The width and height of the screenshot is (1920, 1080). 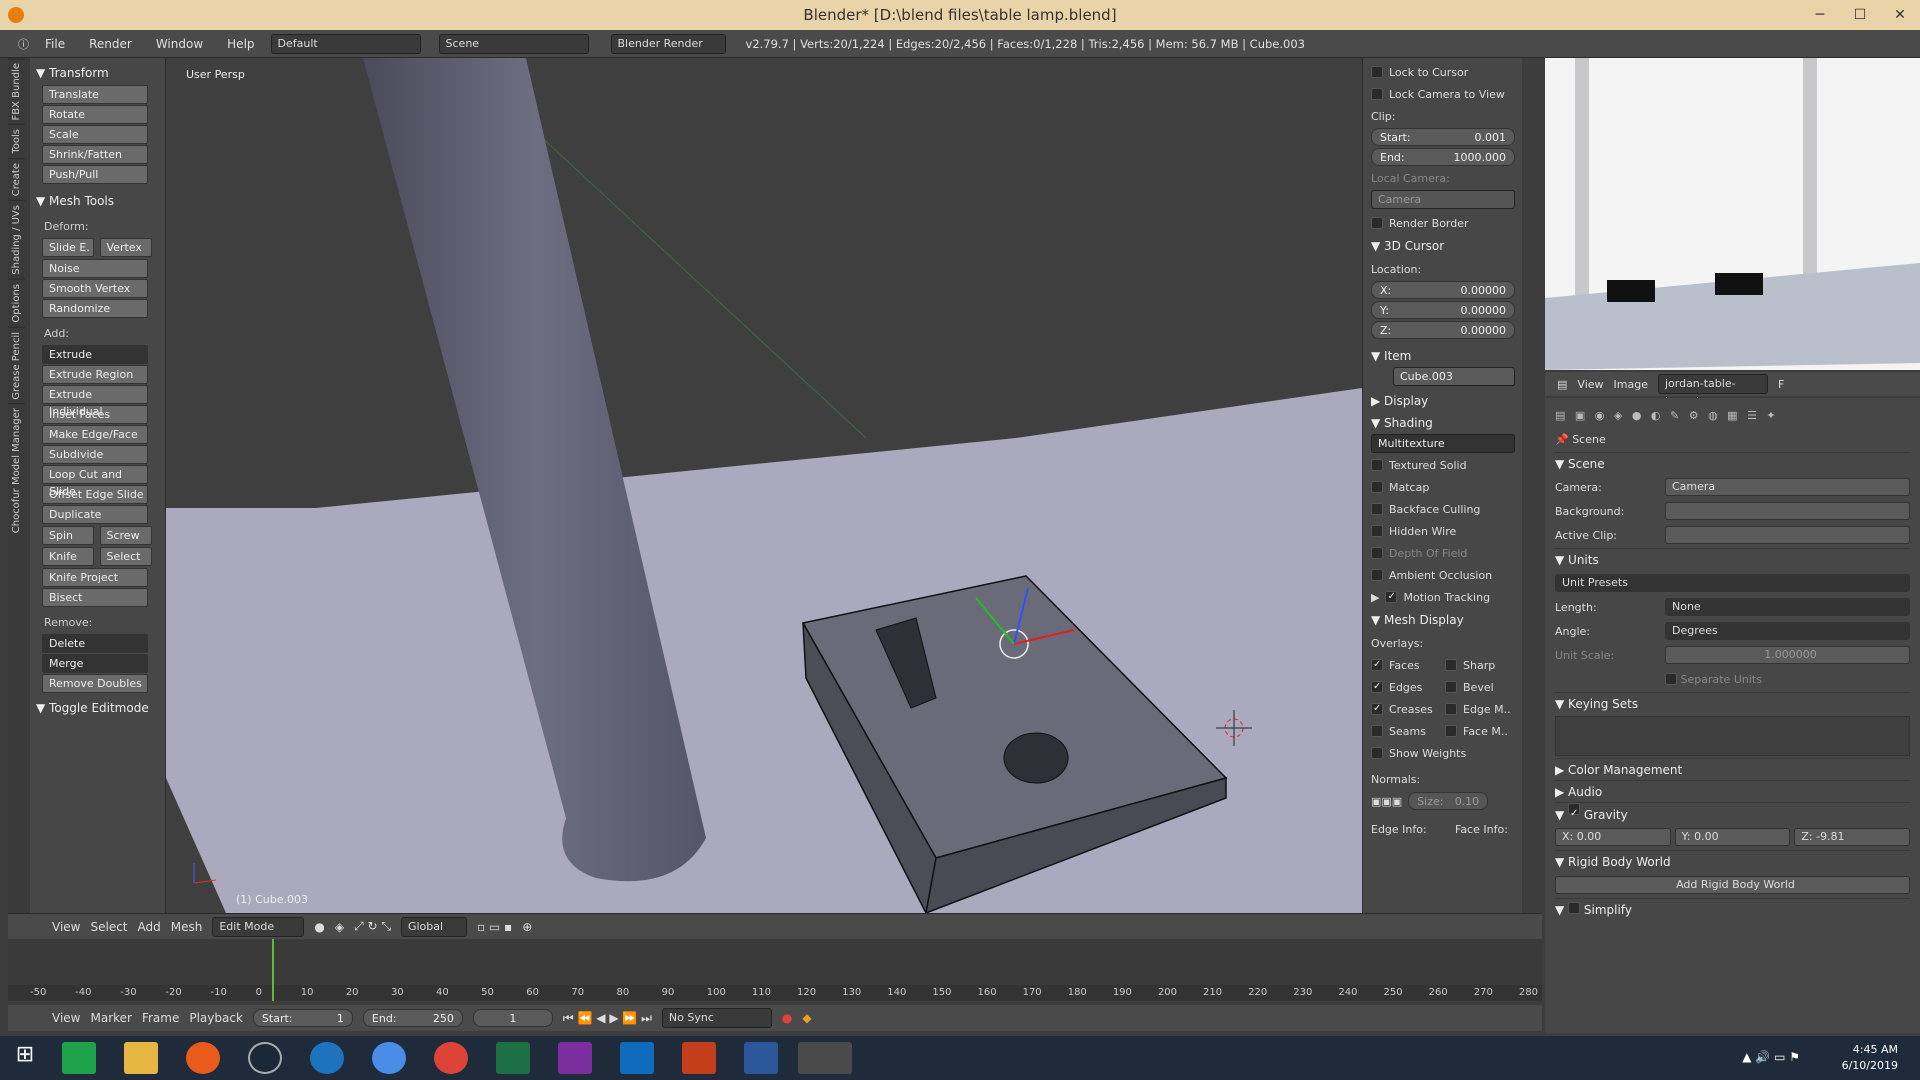 I want to click on mesh-display-header: ▼ Mesh Display, so click(x=1442, y=620).